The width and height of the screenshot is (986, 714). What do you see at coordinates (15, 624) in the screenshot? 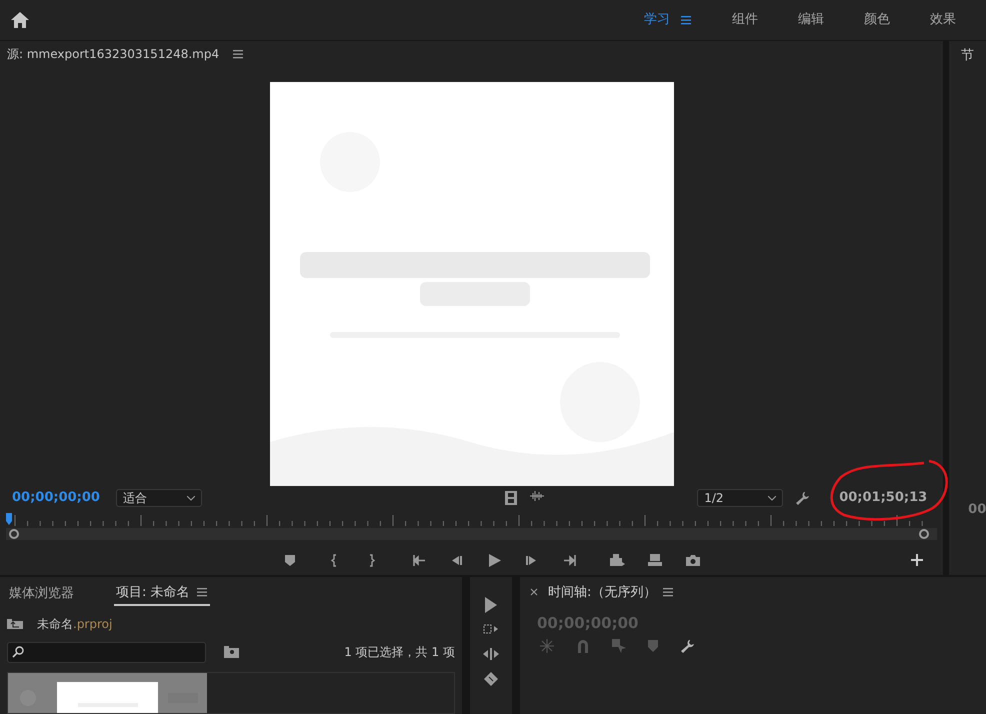
I see `folder-up-icon` at bounding box center [15, 624].